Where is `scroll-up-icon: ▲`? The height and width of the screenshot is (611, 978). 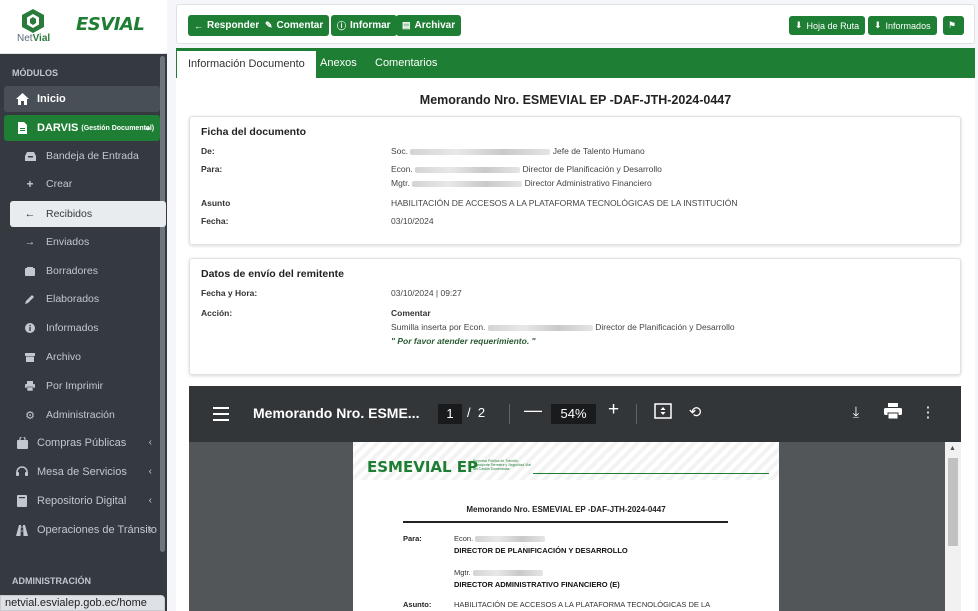 scroll-up-icon: ▲ is located at coordinates (952, 448).